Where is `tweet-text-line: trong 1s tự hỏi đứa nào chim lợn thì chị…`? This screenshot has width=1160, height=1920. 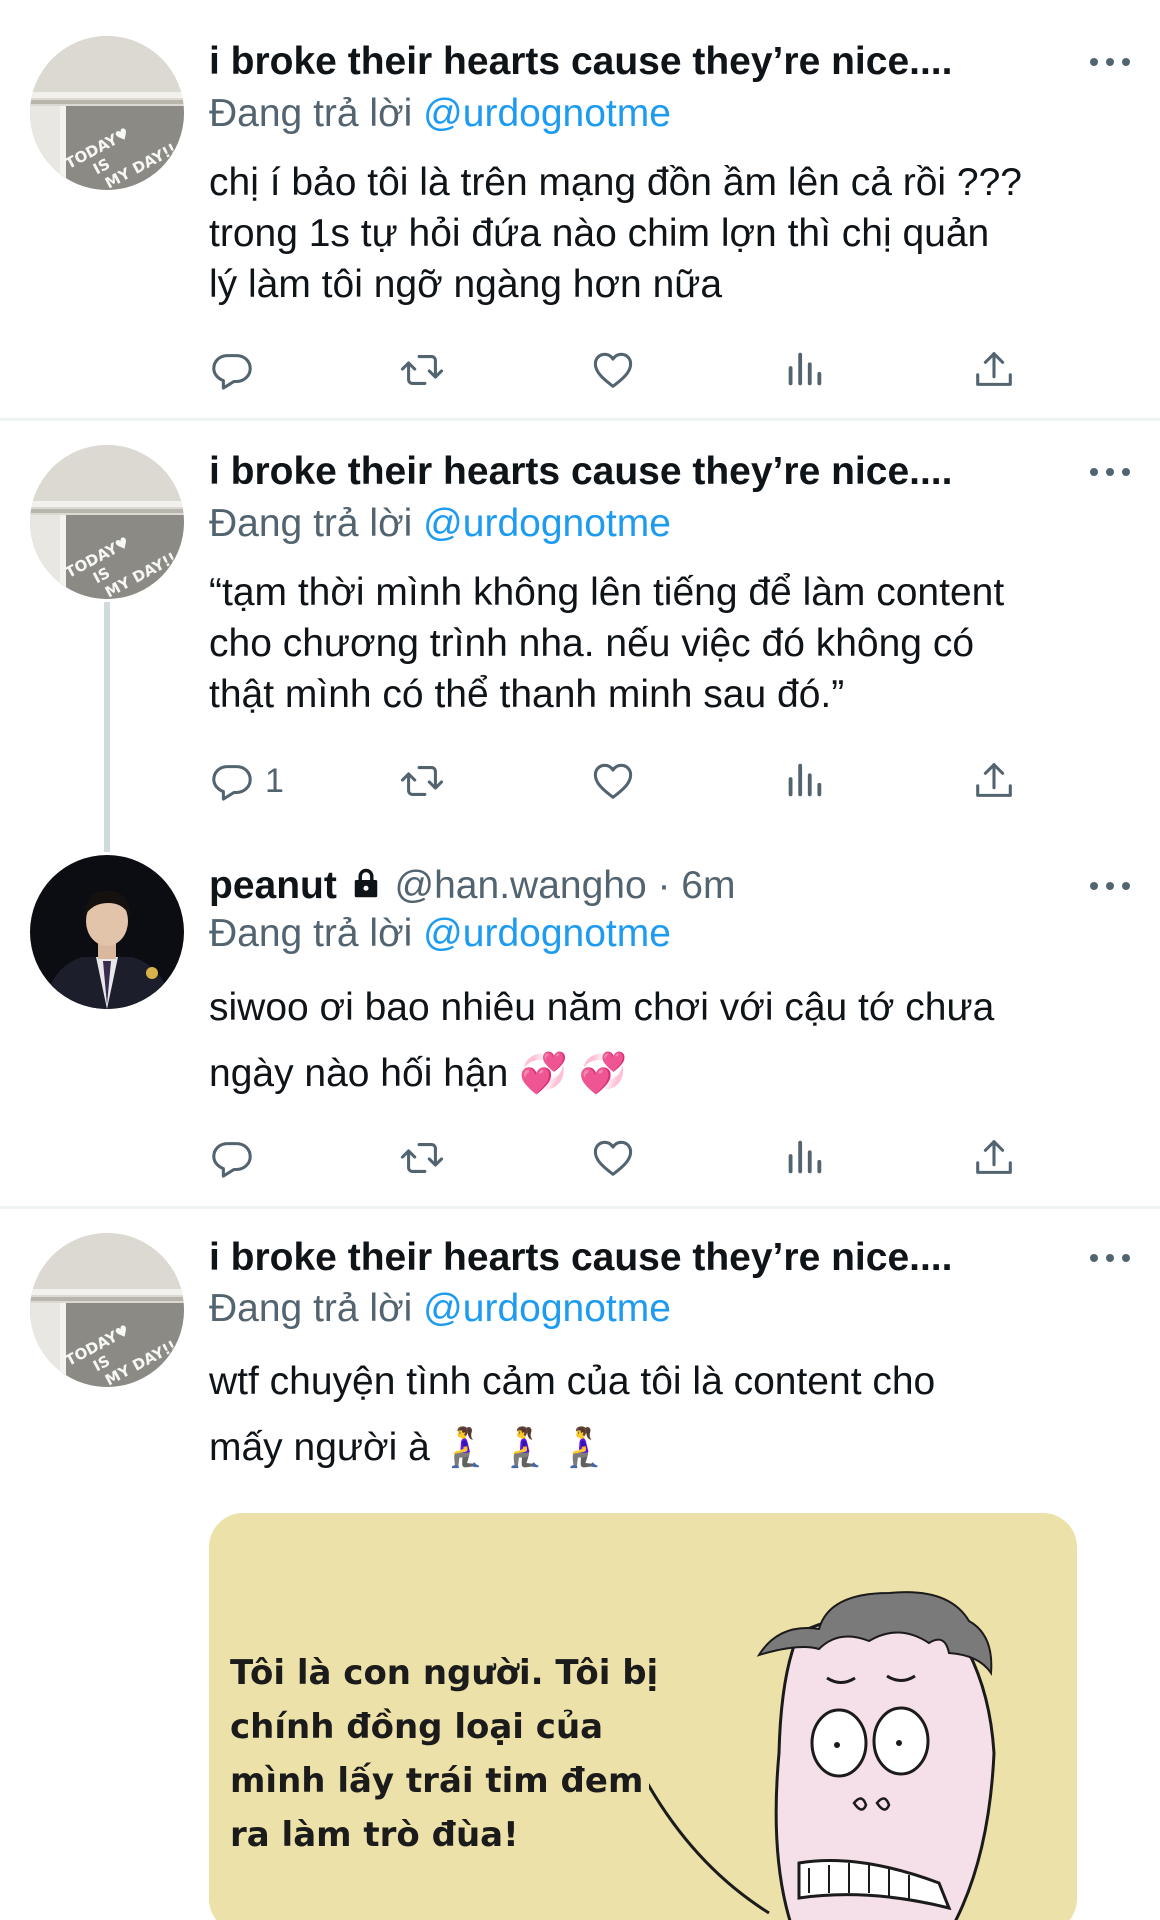 tweet-text-line: trong 1s tự hỏi đứa nào chim lợn thì chị… is located at coordinates (599, 233).